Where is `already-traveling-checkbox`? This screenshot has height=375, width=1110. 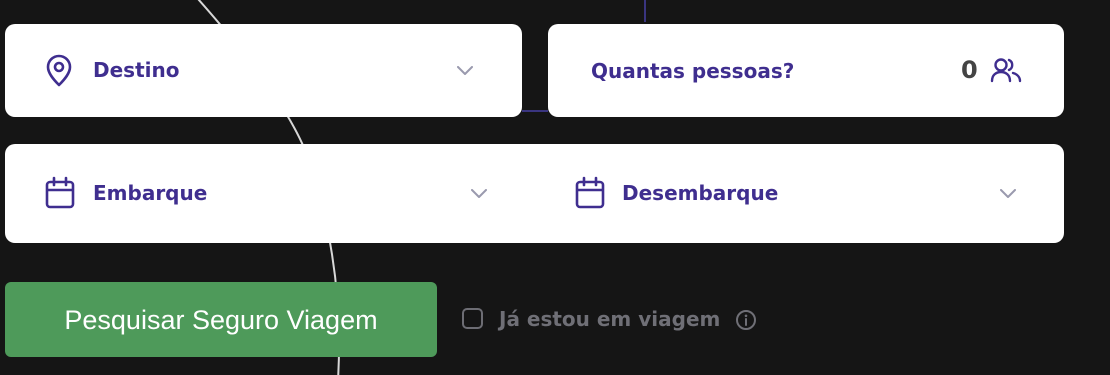 already-traveling-checkbox is located at coordinates (472, 318).